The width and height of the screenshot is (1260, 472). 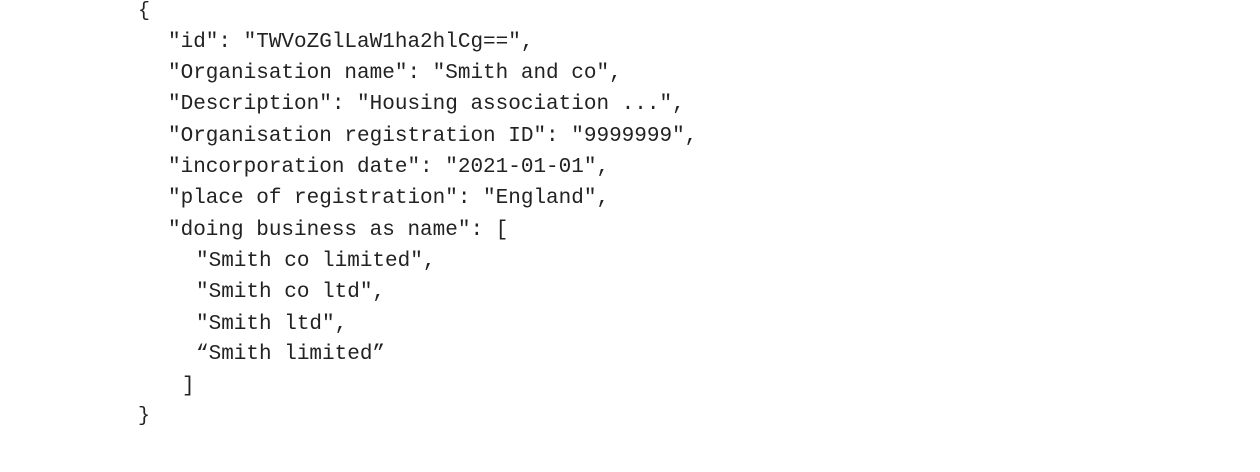 I want to click on json-line-organisation-name: "Organisation name": "Smith and co",, so click(x=395, y=73).